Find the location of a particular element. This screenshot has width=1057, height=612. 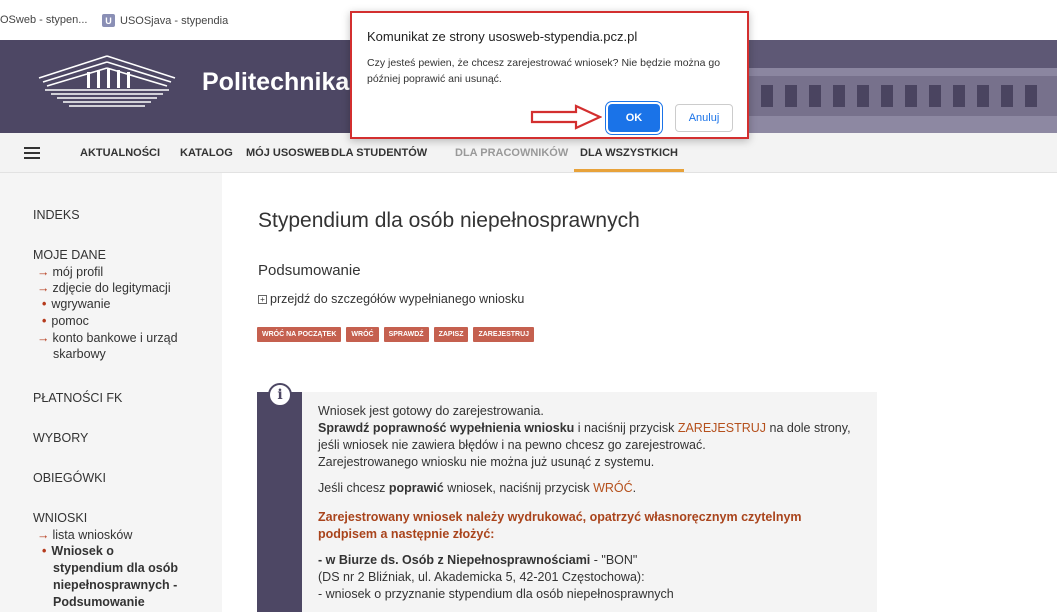

sidebar-link-lista-wnioskow: → lista wniosków is located at coordinates (84, 535).